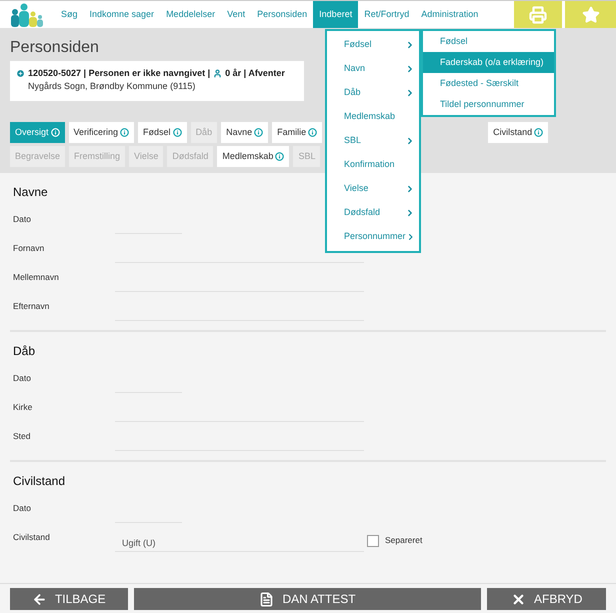 The width and height of the screenshot is (616, 613). What do you see at coordinates (449, 14) in the screenshot?
I see `nav-item: Administration` at bounding box center [449, 14].